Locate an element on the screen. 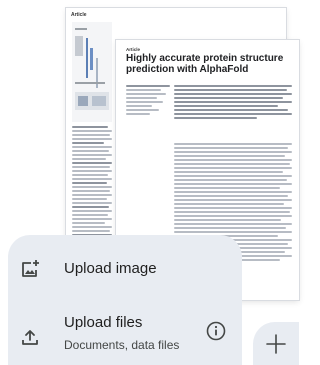 The height and width of the screenshot is (365, 320). add-button is located at coordinates (276, 343).